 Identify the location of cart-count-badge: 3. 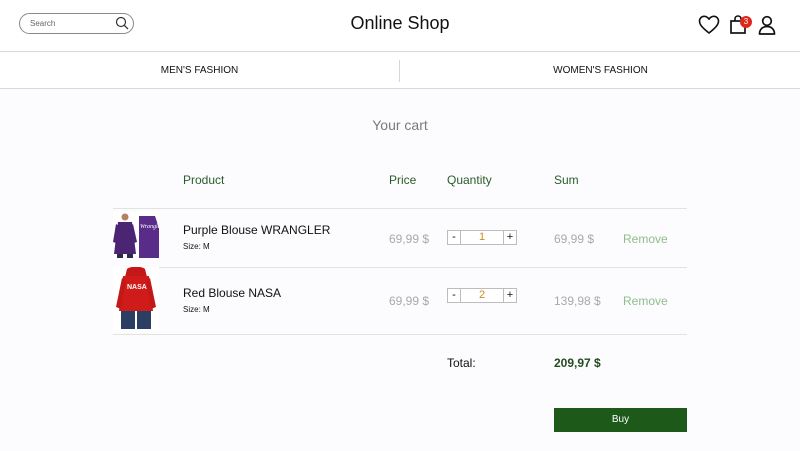
(746, 22).